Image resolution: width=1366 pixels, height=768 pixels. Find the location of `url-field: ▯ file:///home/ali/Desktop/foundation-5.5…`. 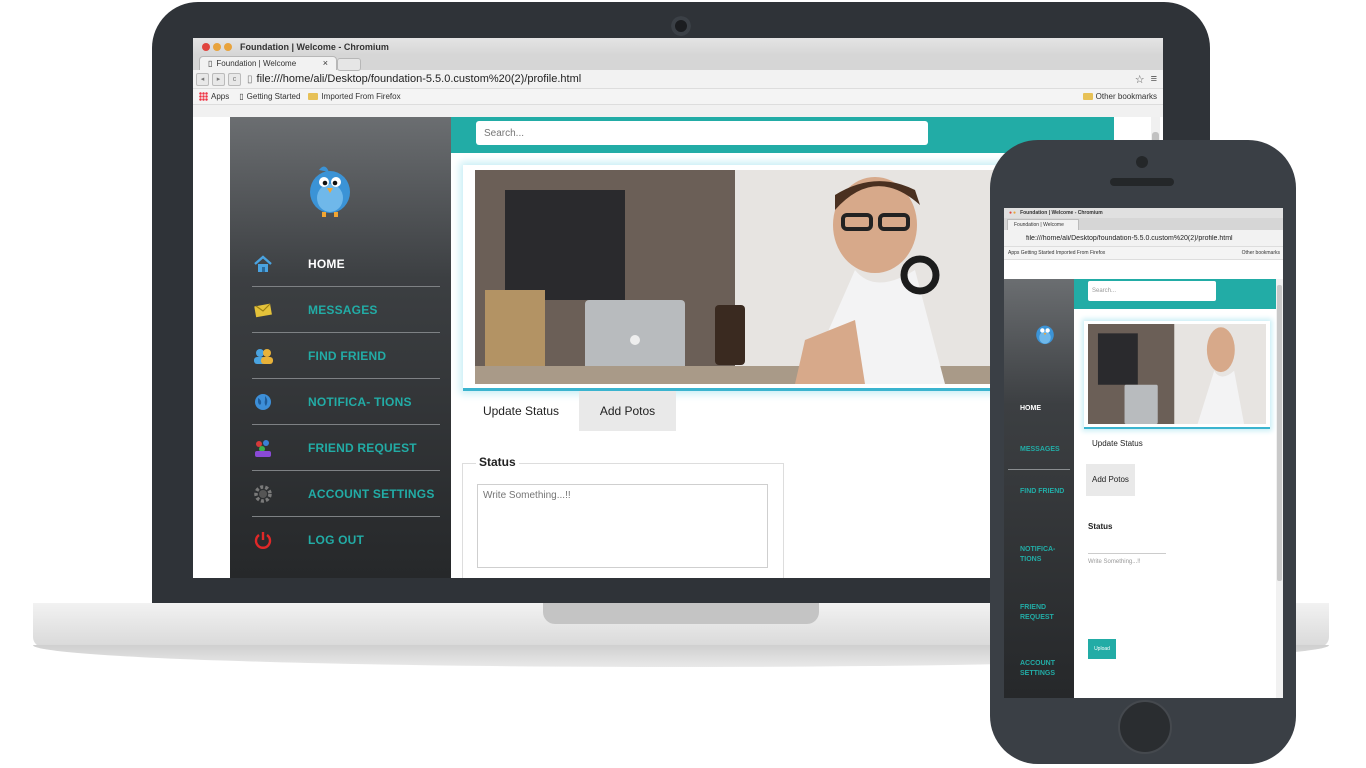

url-field: ▯ file:///home/ali/Desktop/foundation-5.5… is located at coordinates (691, 79).